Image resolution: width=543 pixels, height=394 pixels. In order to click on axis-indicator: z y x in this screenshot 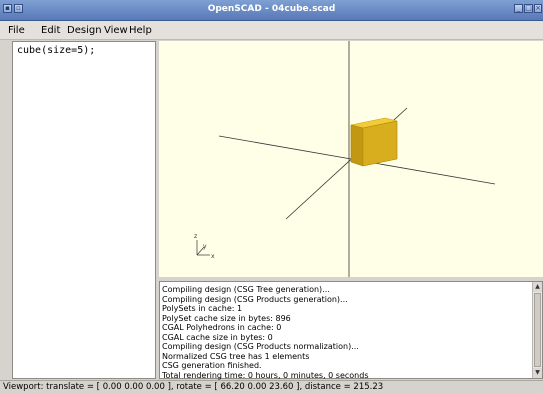, I will do `click(204, 246)`.